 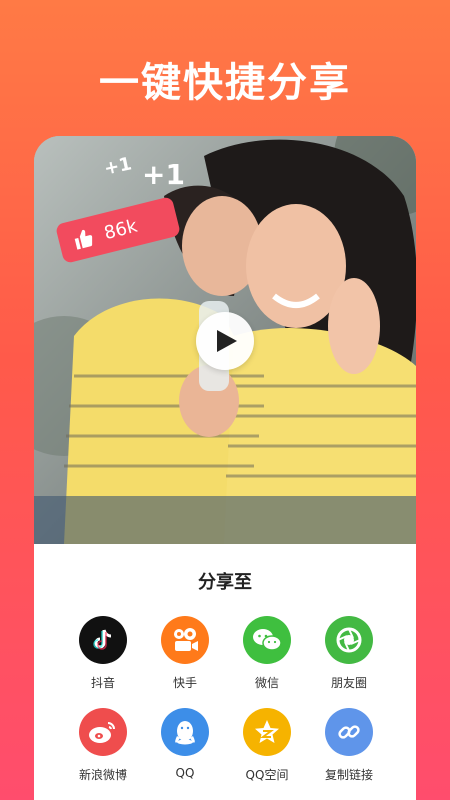 I want to click on share-title: 分享至, so click(x=225, y=582).